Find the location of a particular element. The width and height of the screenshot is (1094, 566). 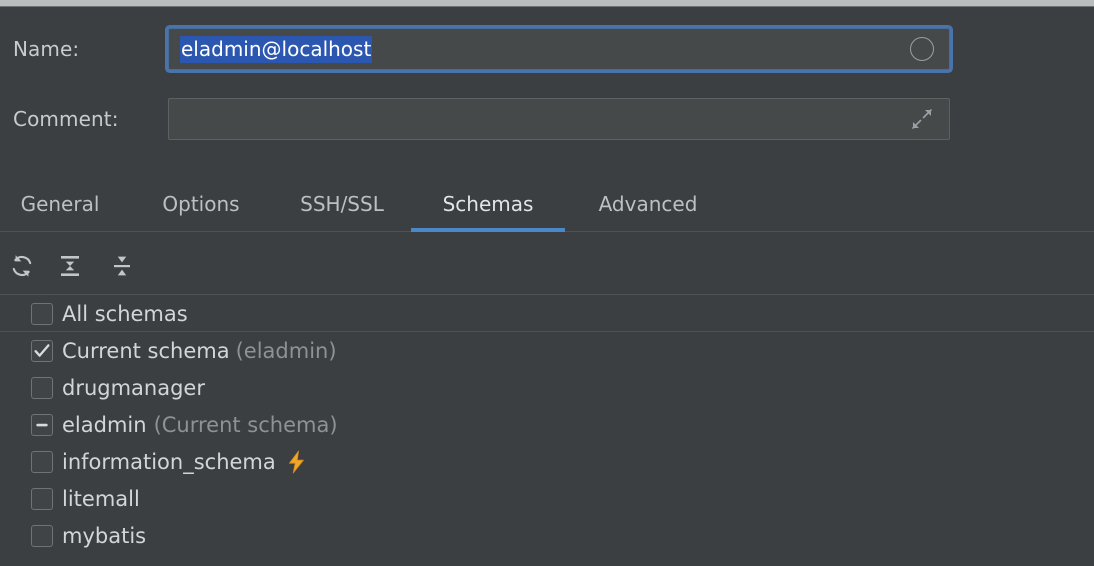

name-label: Name: is located at coordinates (46, 49).